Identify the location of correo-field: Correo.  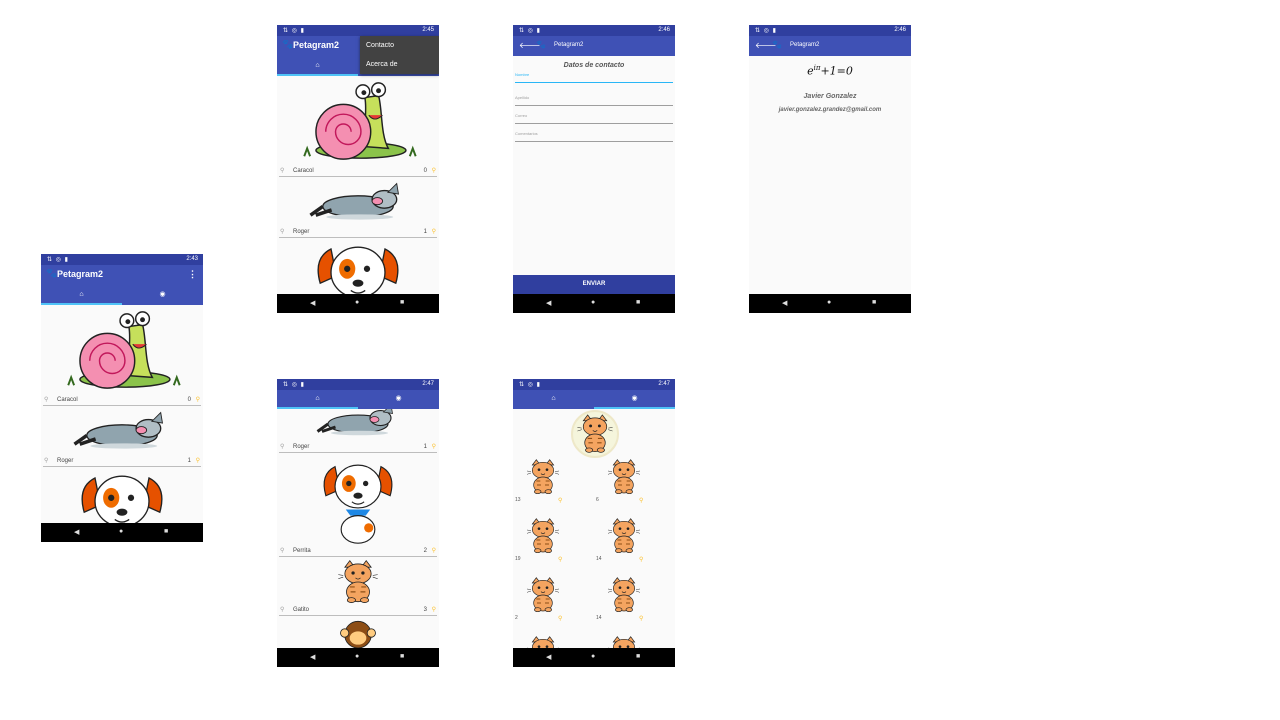
(594, 118).